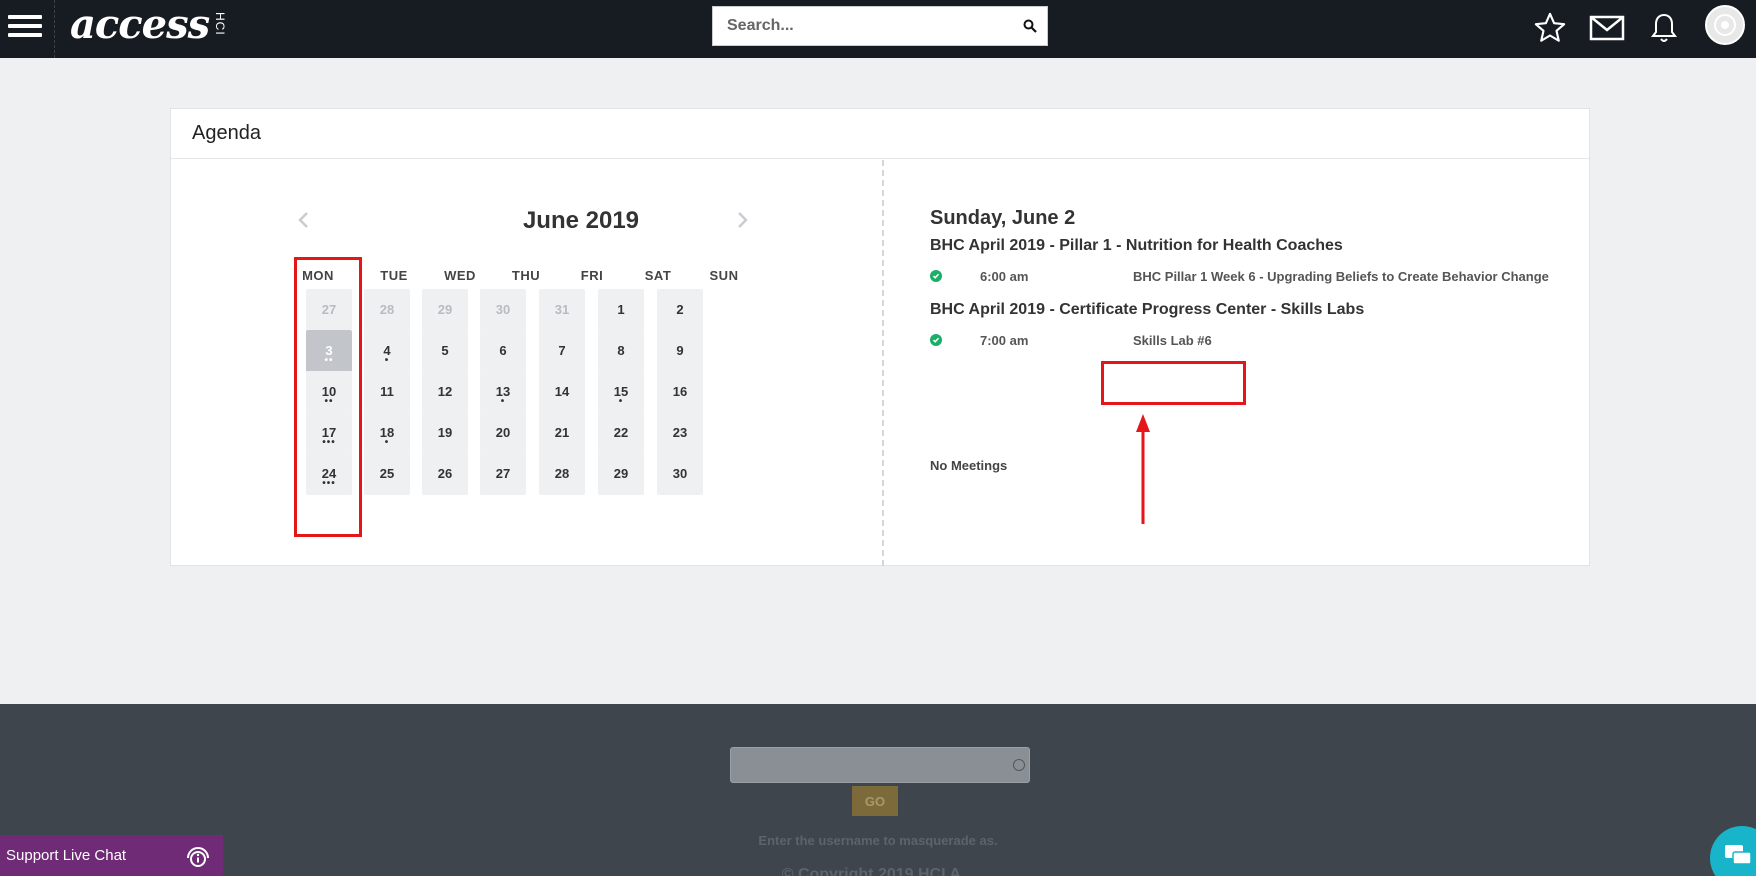 The width and height of the screenshot is (1756, 876). I want to click on headset-icon, so click(198, 856).